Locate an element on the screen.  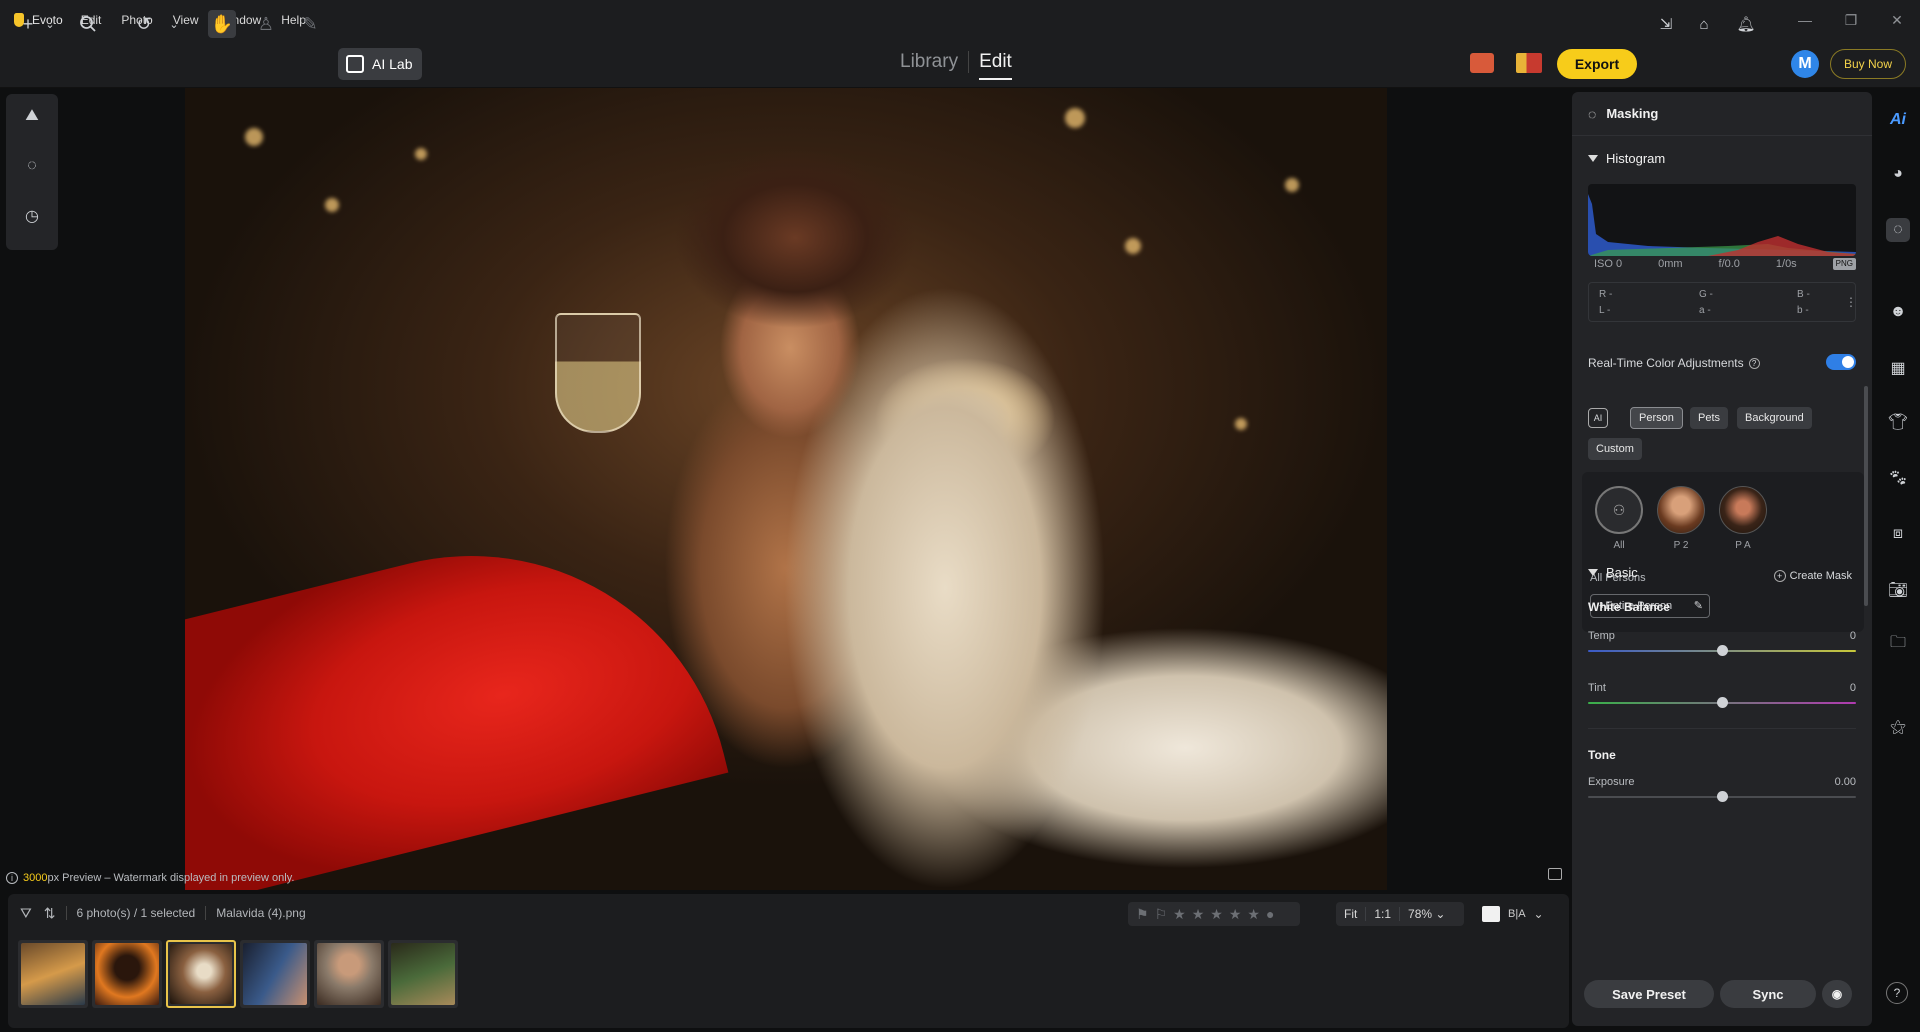
basic-label: Basic is located at coordinates (1622, 572).